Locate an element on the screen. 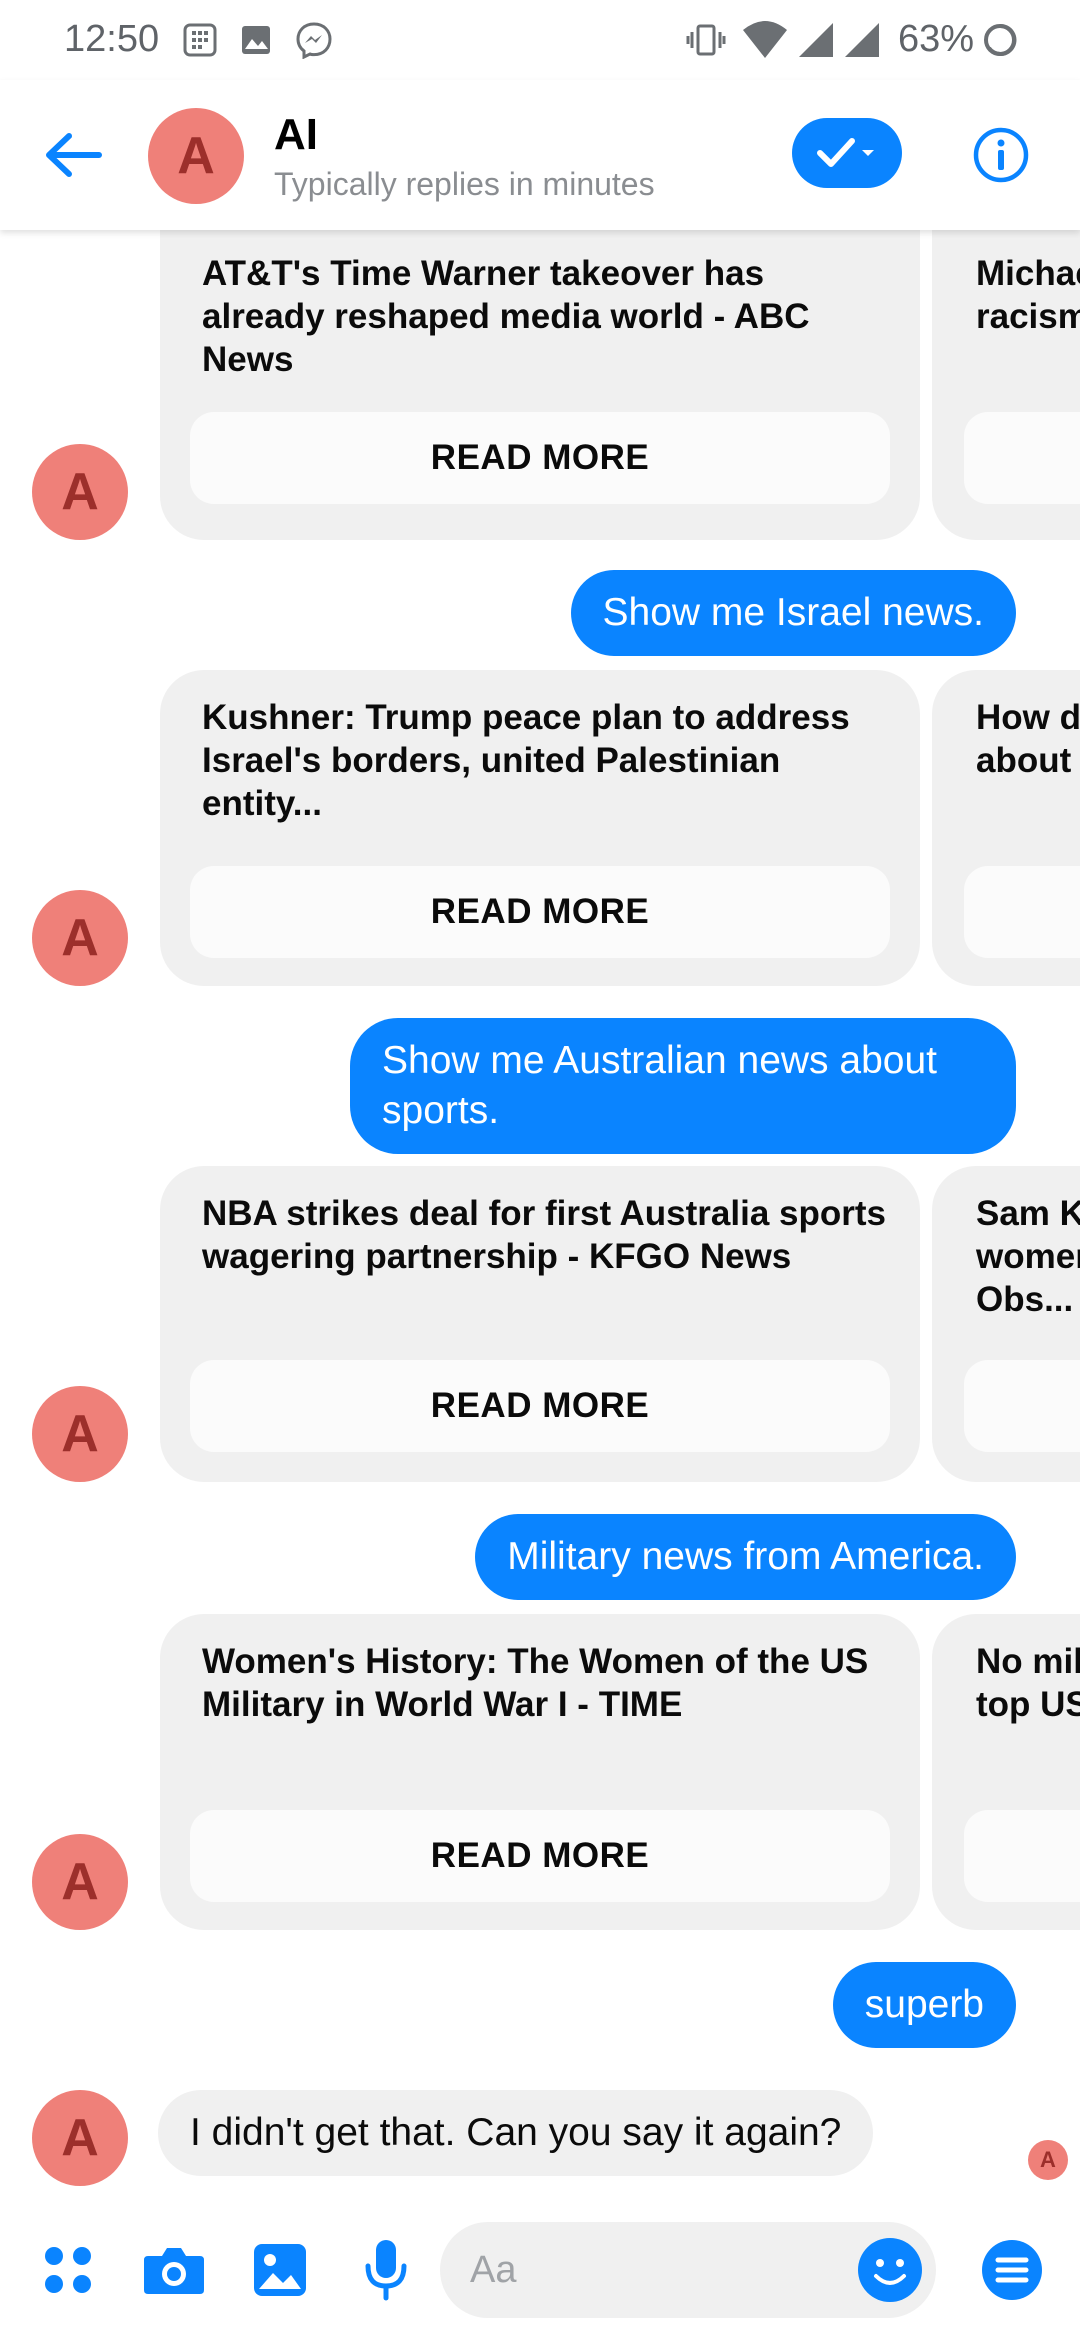  back-button is located at coordinates (73, 155).